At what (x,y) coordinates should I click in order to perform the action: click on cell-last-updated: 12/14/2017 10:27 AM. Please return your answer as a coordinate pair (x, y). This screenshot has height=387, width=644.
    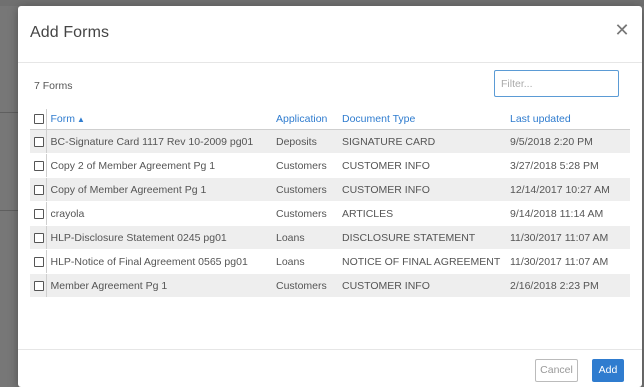
    Looking at the image, I should click on (568, 189).